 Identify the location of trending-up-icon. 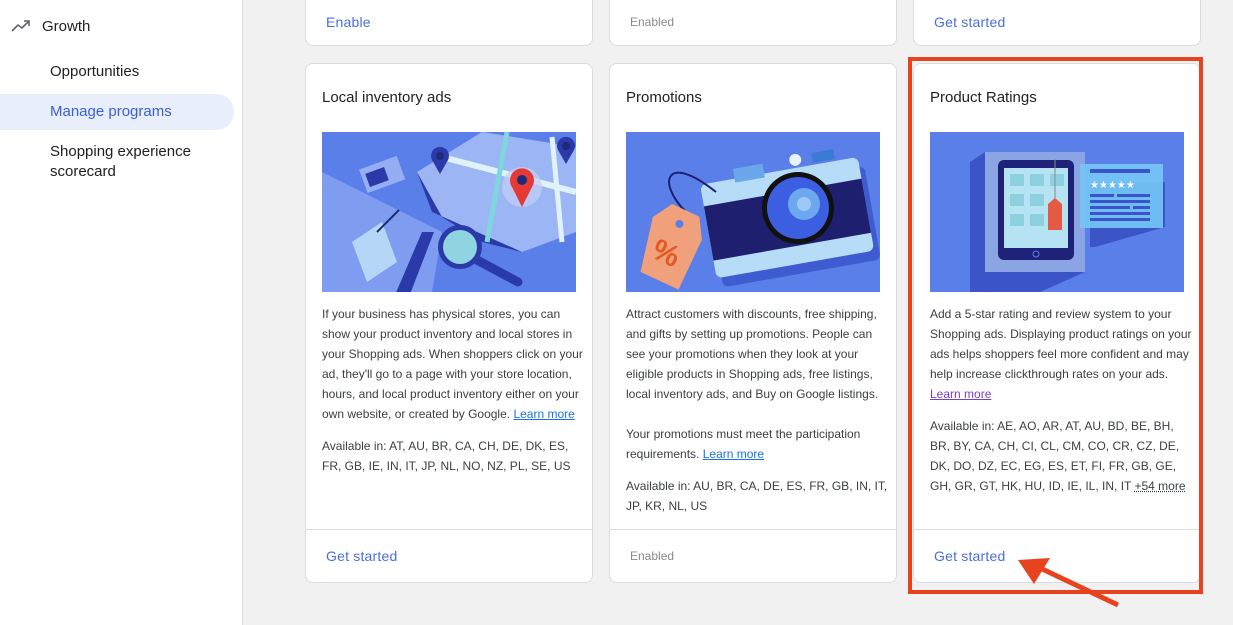
(20, 26).